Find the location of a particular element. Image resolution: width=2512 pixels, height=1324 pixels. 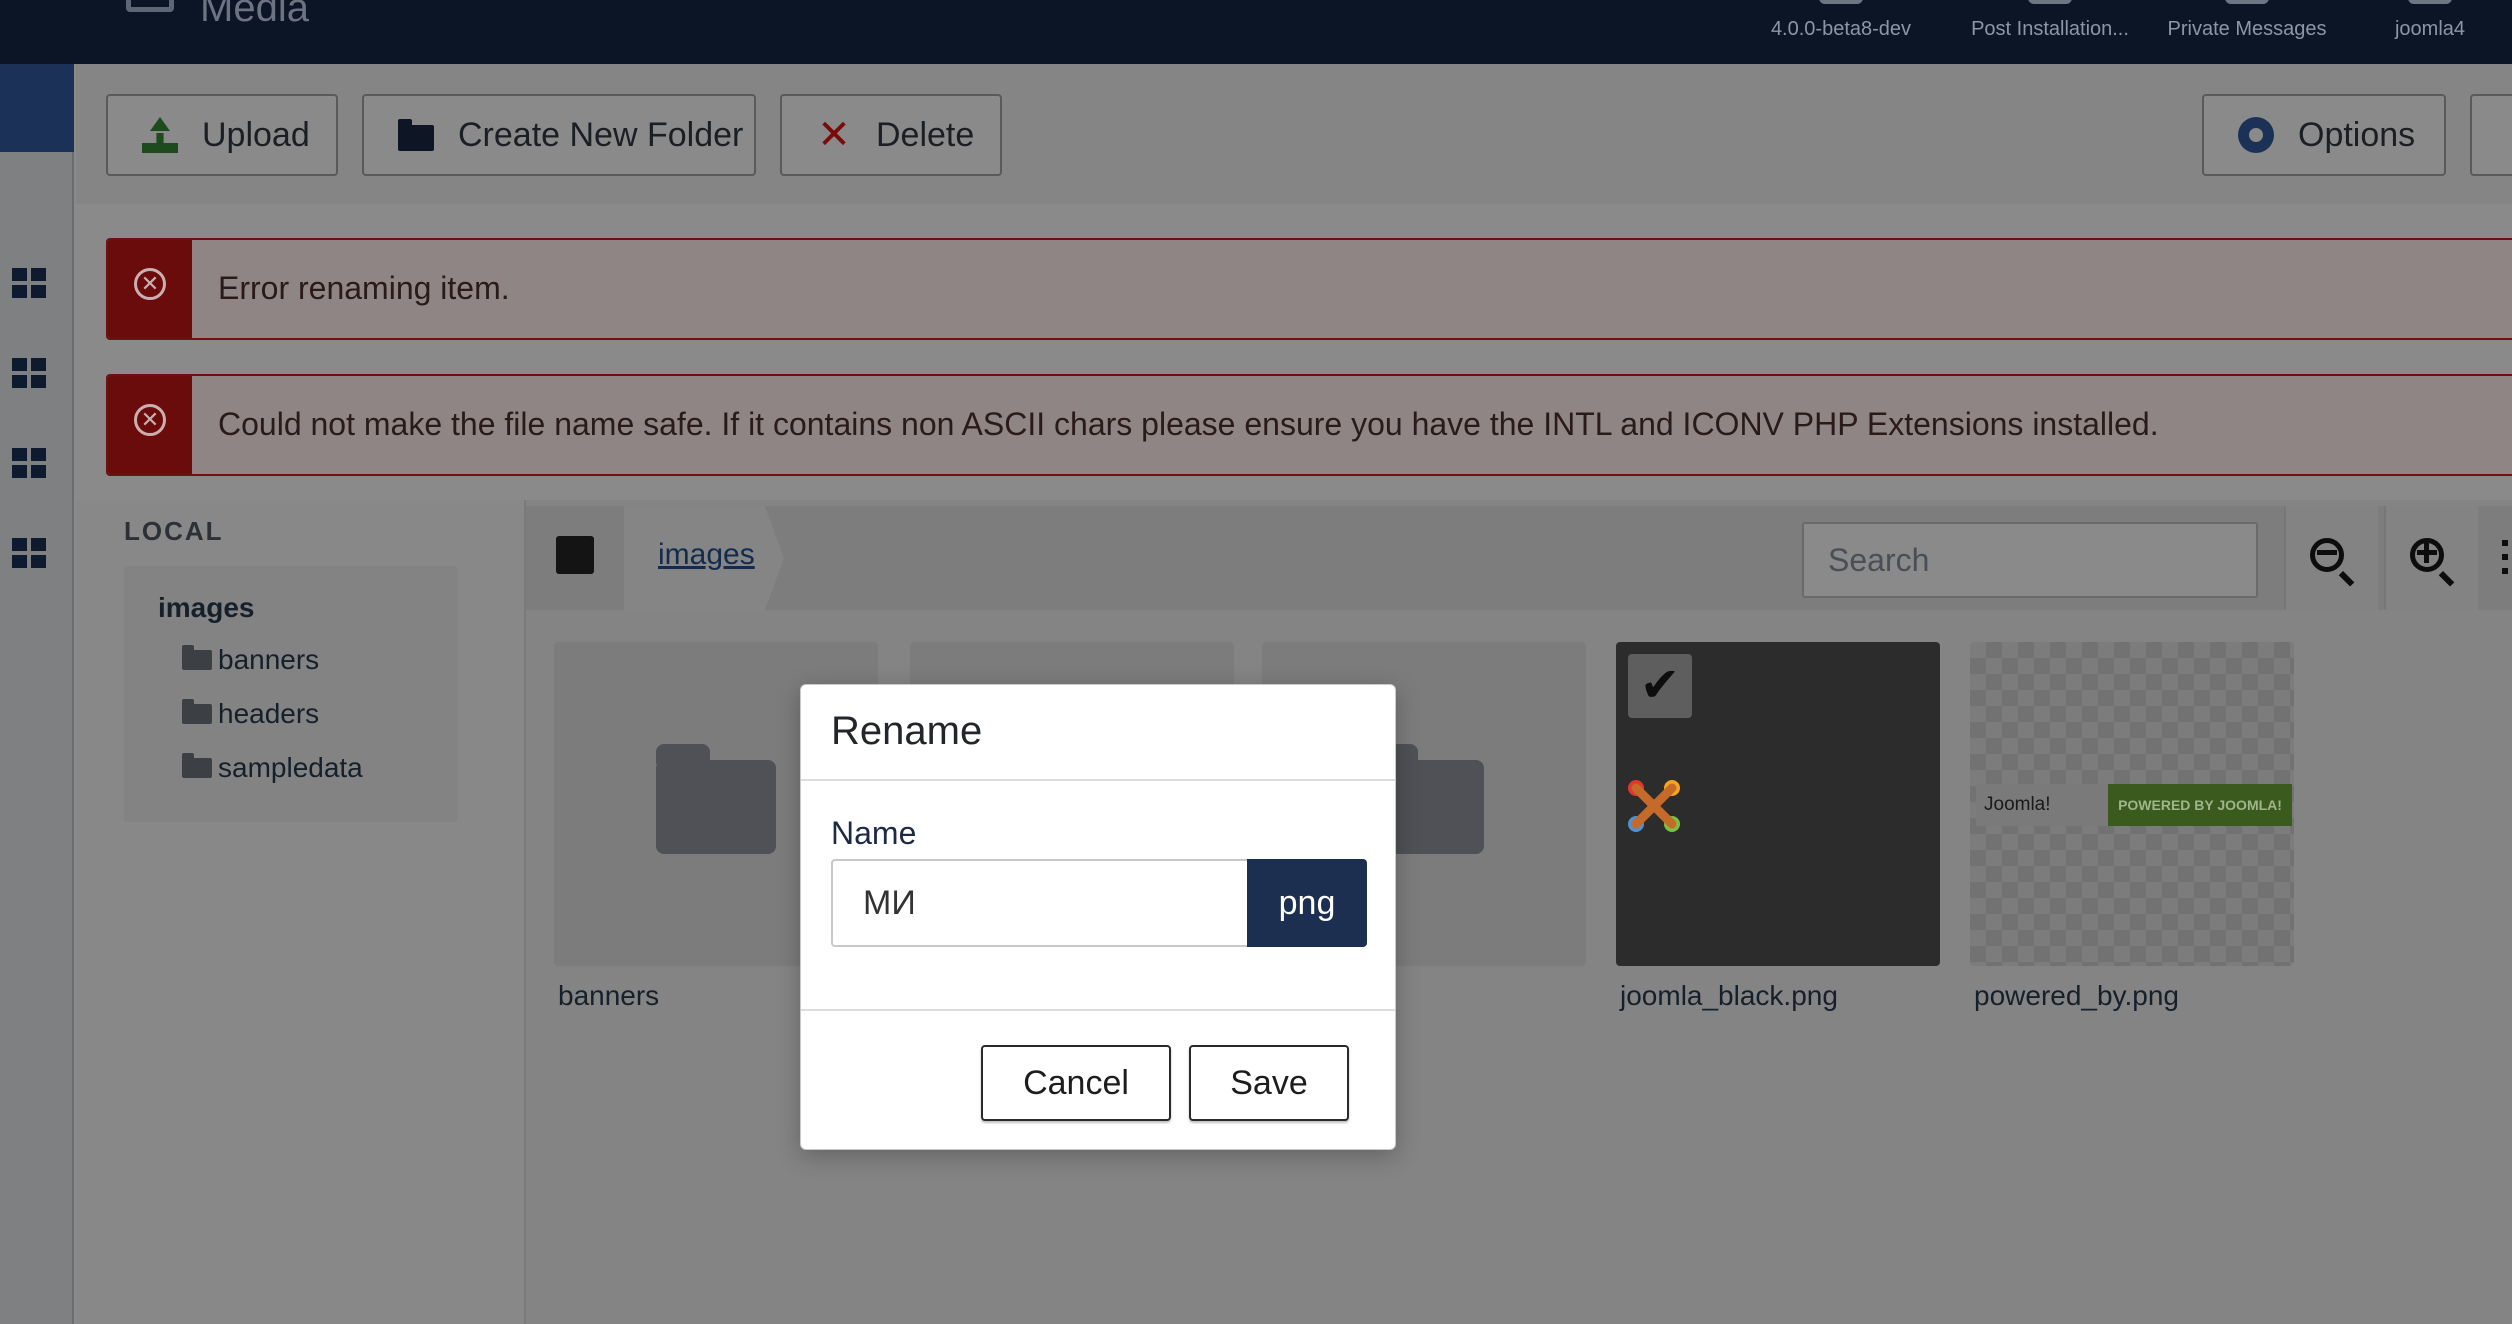

tile-label: joomla_black.png is located at coordinates (1729, 995).